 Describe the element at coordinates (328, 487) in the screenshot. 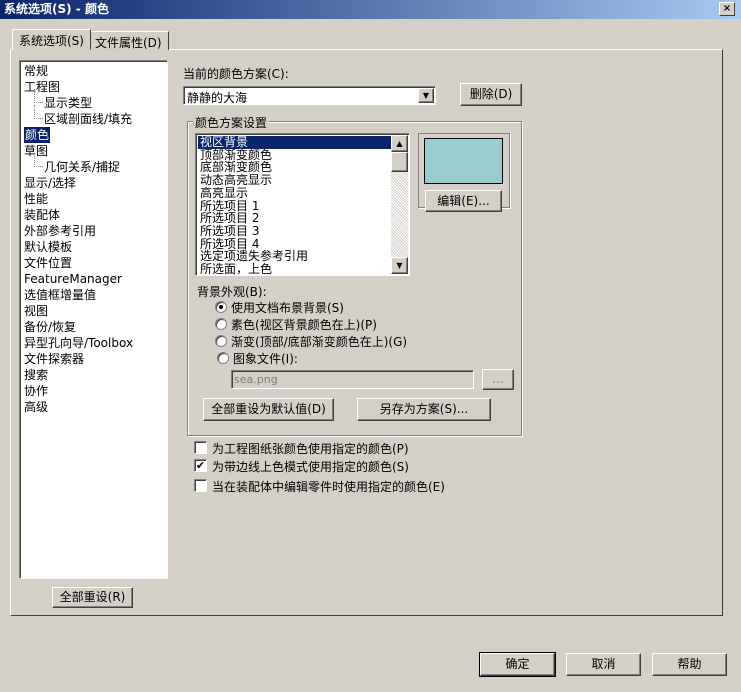

I see `option-checkbox-label: 当在装配体中编辑零件时使用指定的颜色(E)` at that location.